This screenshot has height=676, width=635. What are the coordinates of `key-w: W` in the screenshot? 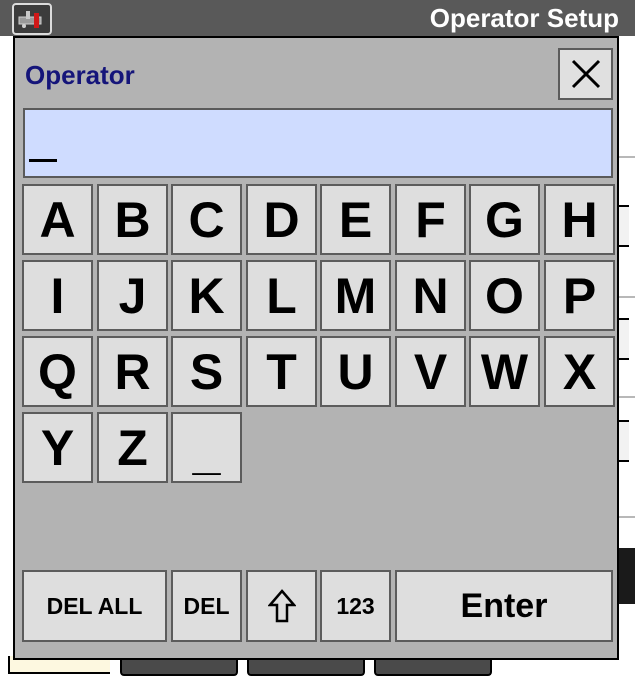 It's located at (504, 371).